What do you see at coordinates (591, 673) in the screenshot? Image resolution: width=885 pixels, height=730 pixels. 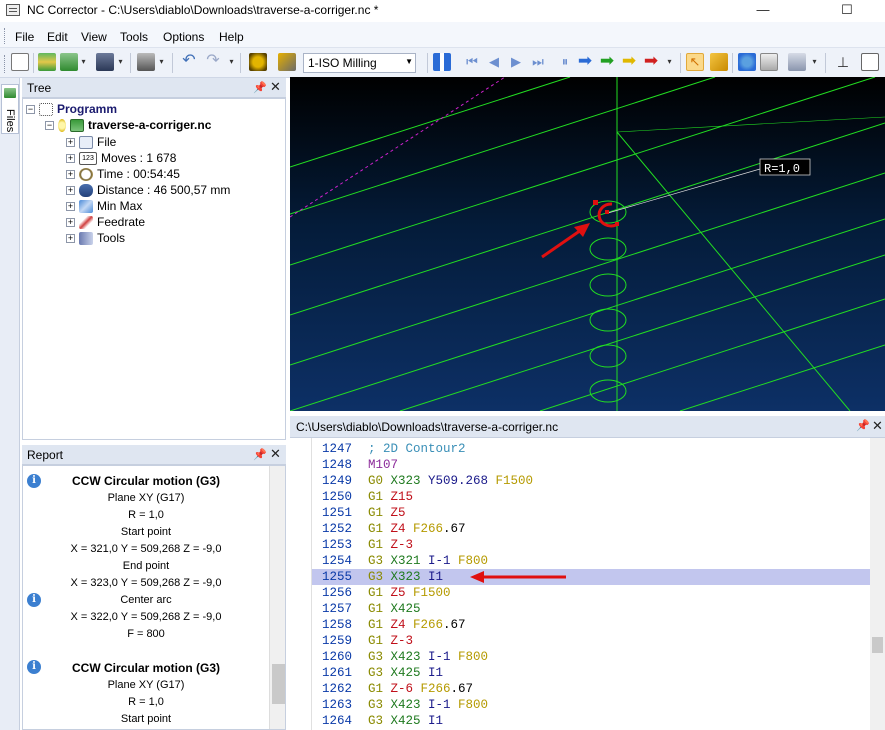 I see `code-line: 1261 G3 X425 I1` at bounding box center [591, 673].